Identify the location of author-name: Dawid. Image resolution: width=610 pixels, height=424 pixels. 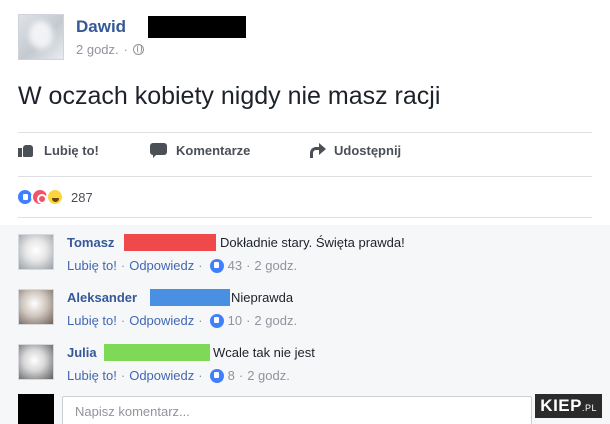
(101, 27).